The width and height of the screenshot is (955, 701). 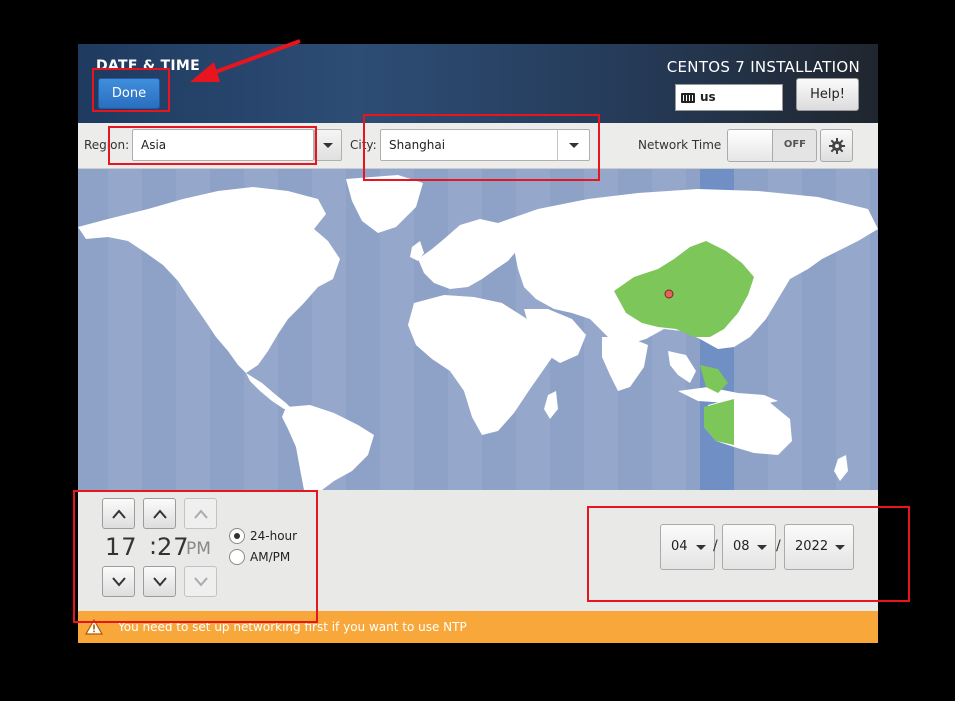 I want to click on network-time-switch: OFF, so click(x=772, y=145).